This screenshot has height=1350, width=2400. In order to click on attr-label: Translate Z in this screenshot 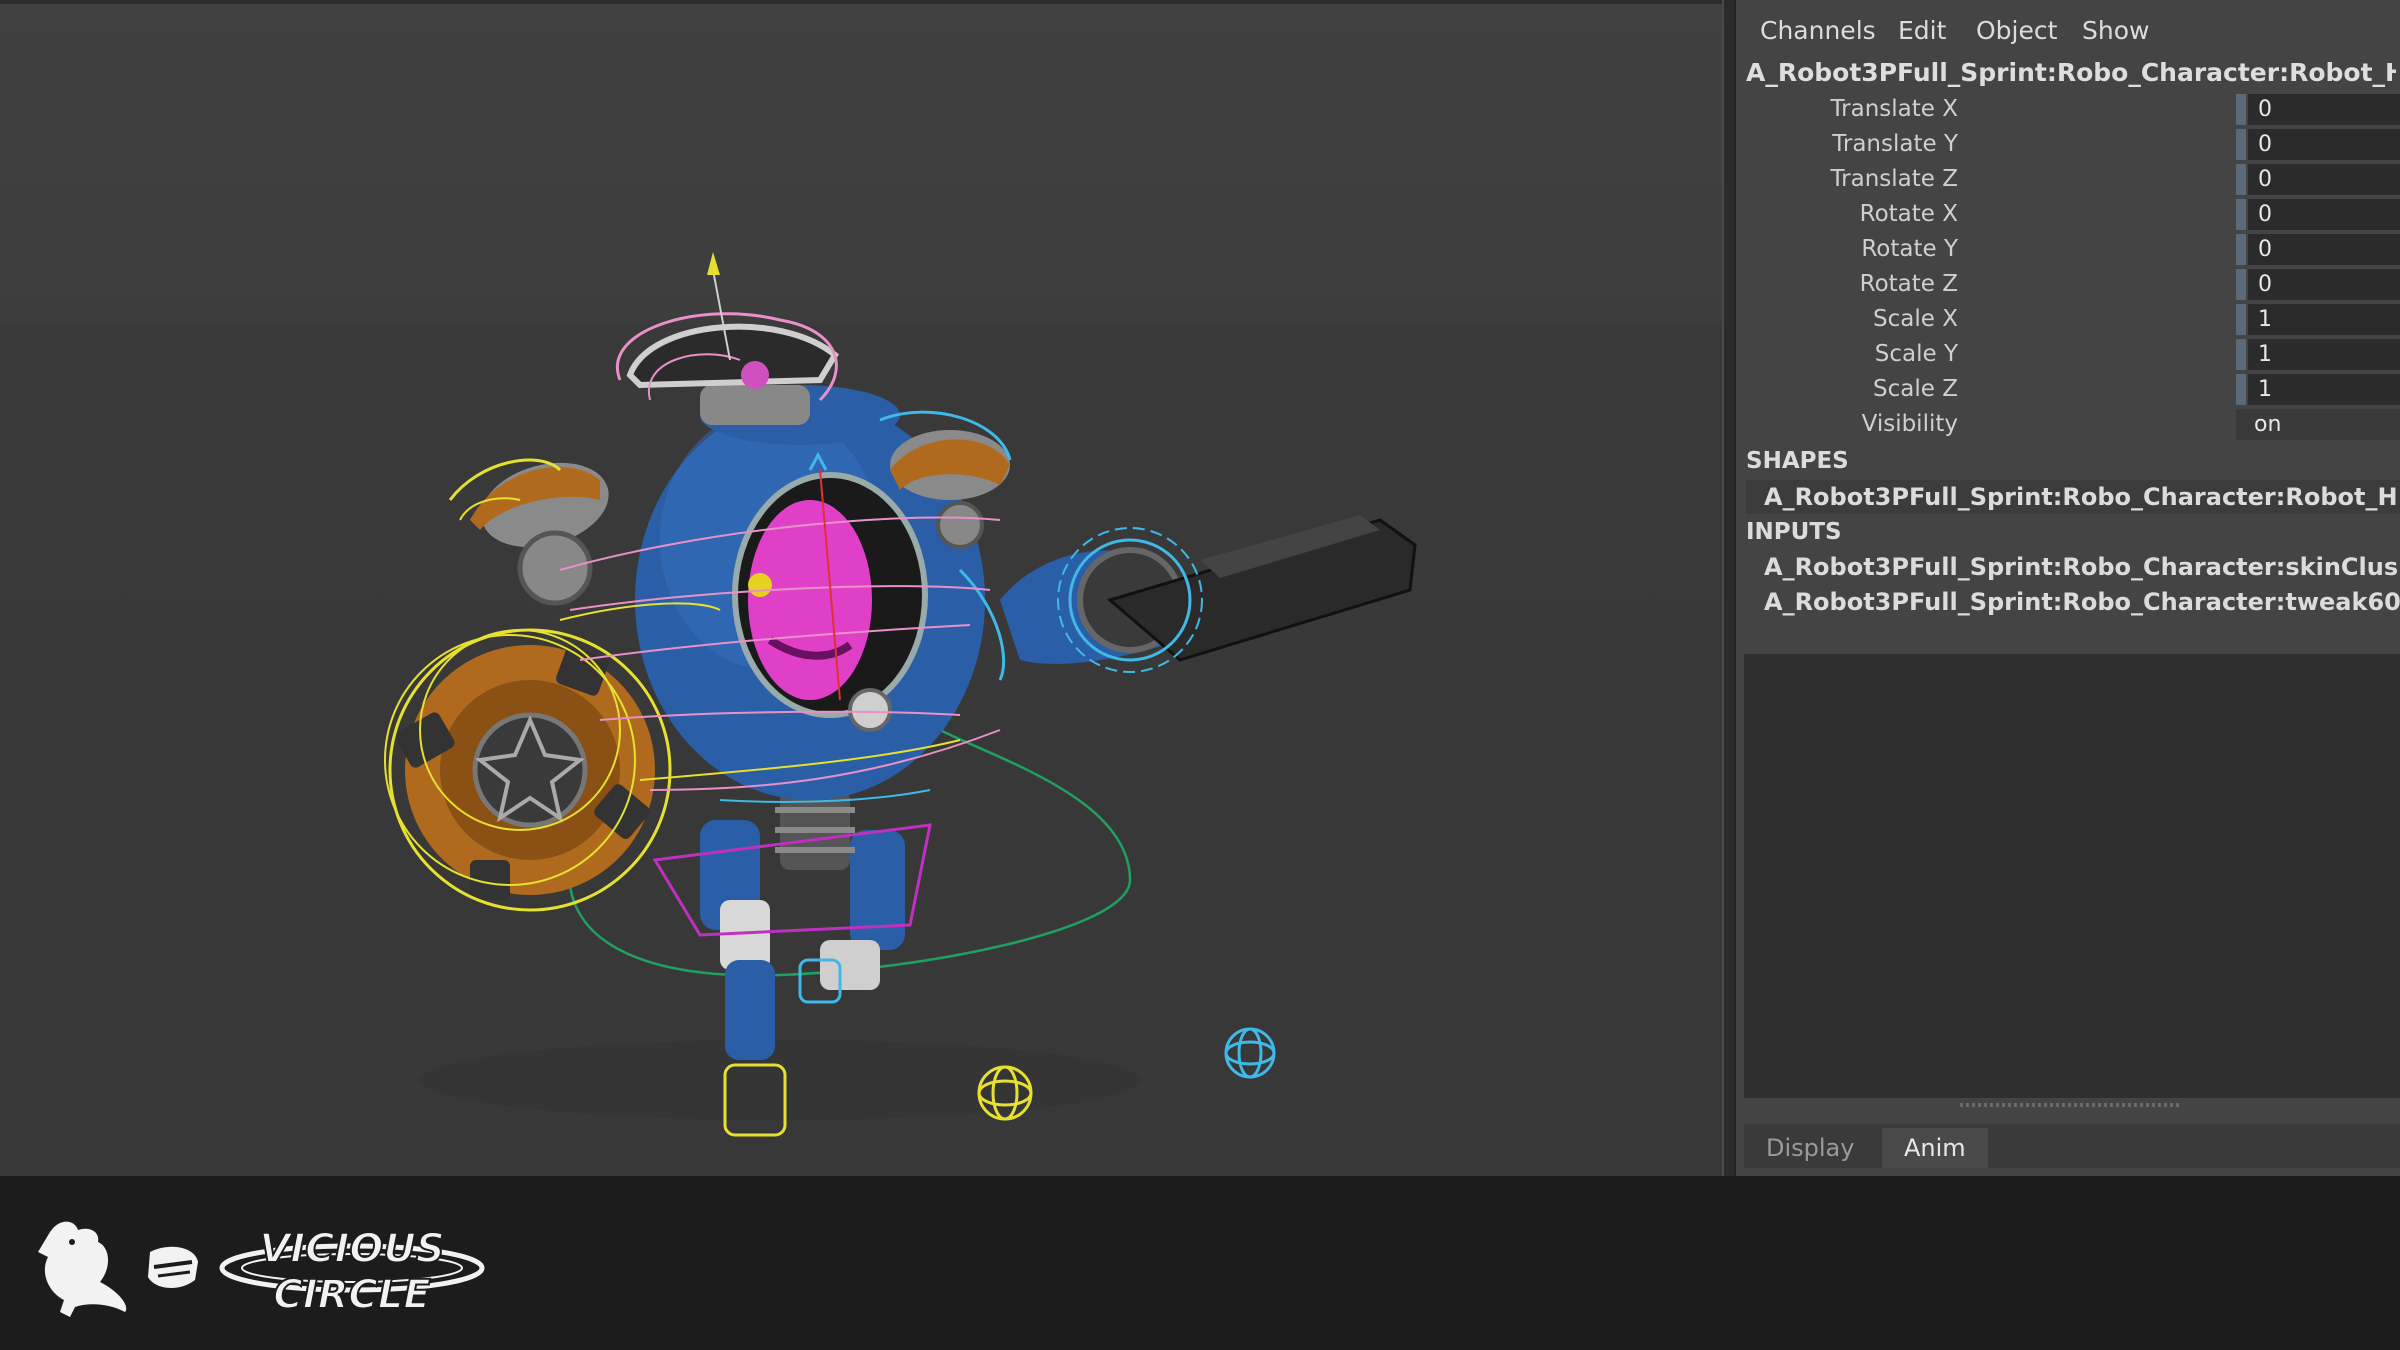, I will do `click(1895, 179)`.